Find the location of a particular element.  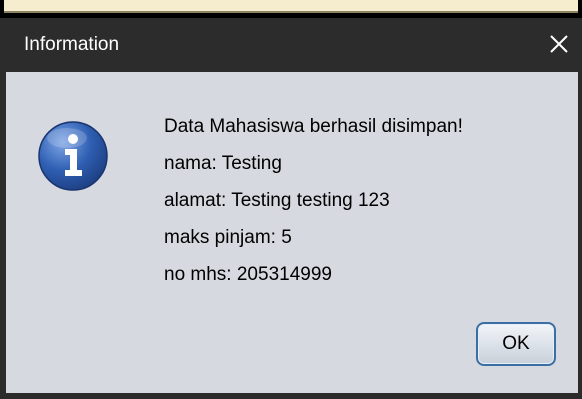

message-line-nama: nama: Testing is located at coordinates (223, 163).